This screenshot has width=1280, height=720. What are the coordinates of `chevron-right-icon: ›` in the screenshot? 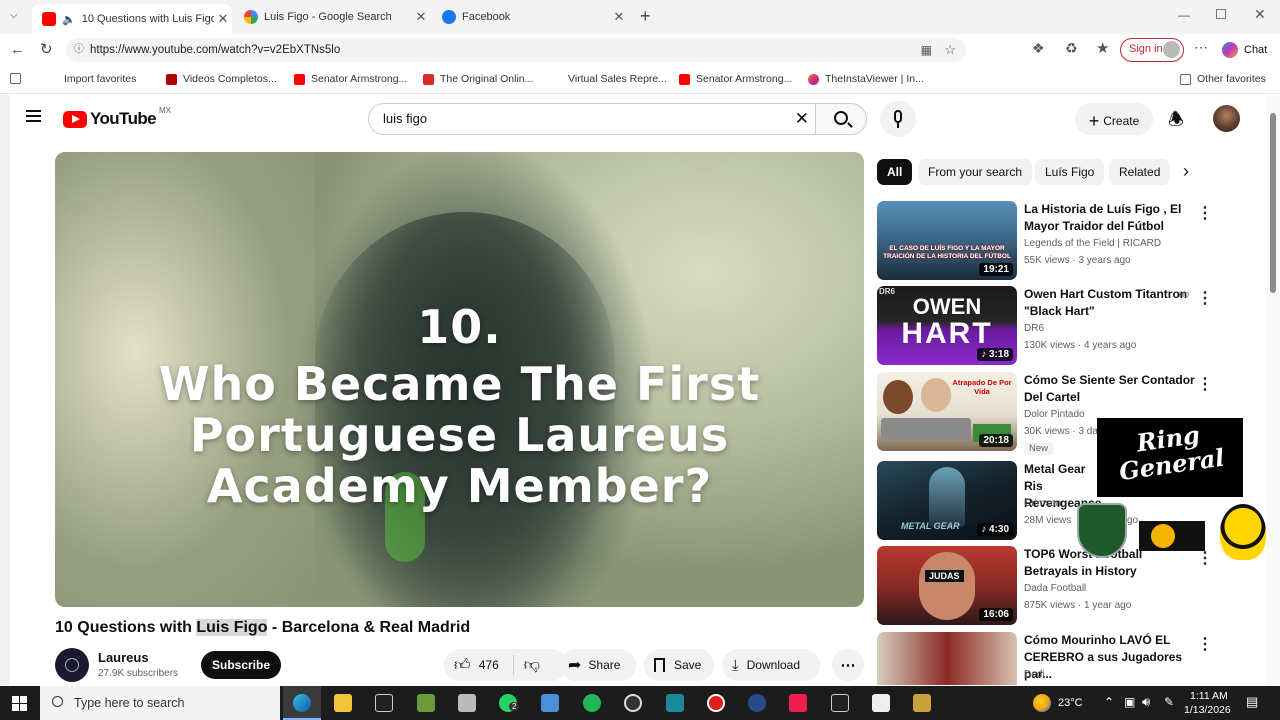 It's located at (1186, 171).